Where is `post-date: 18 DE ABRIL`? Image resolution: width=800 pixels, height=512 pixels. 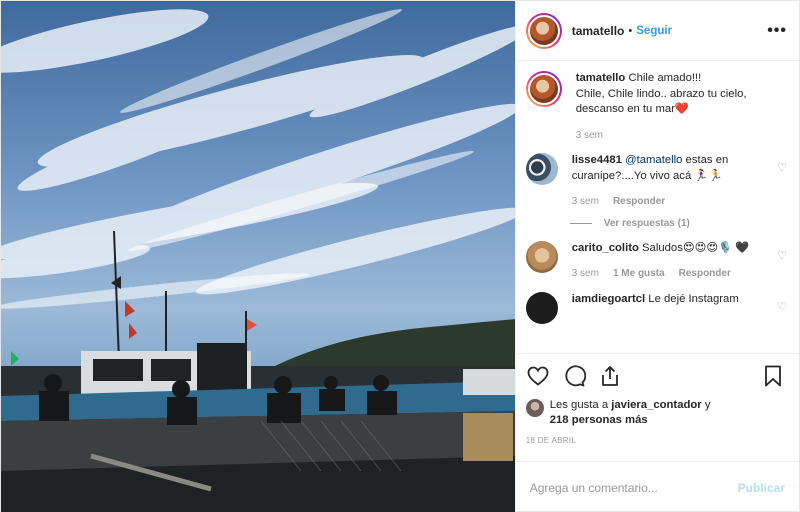 post-date: 18 DE ABRIL is located at coordinates (655, 440).